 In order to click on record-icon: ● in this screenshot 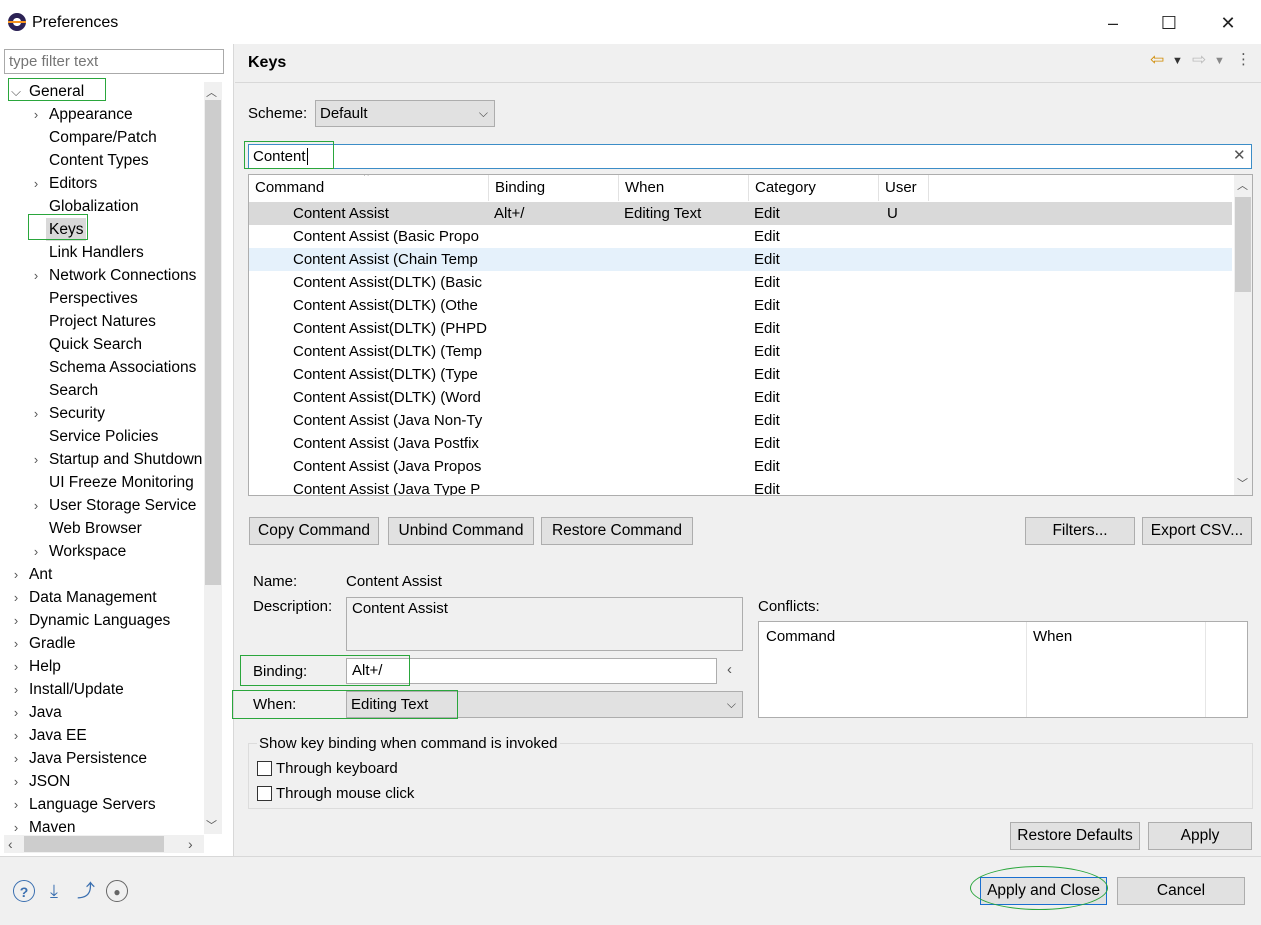, I will do `click(117, 891)`.